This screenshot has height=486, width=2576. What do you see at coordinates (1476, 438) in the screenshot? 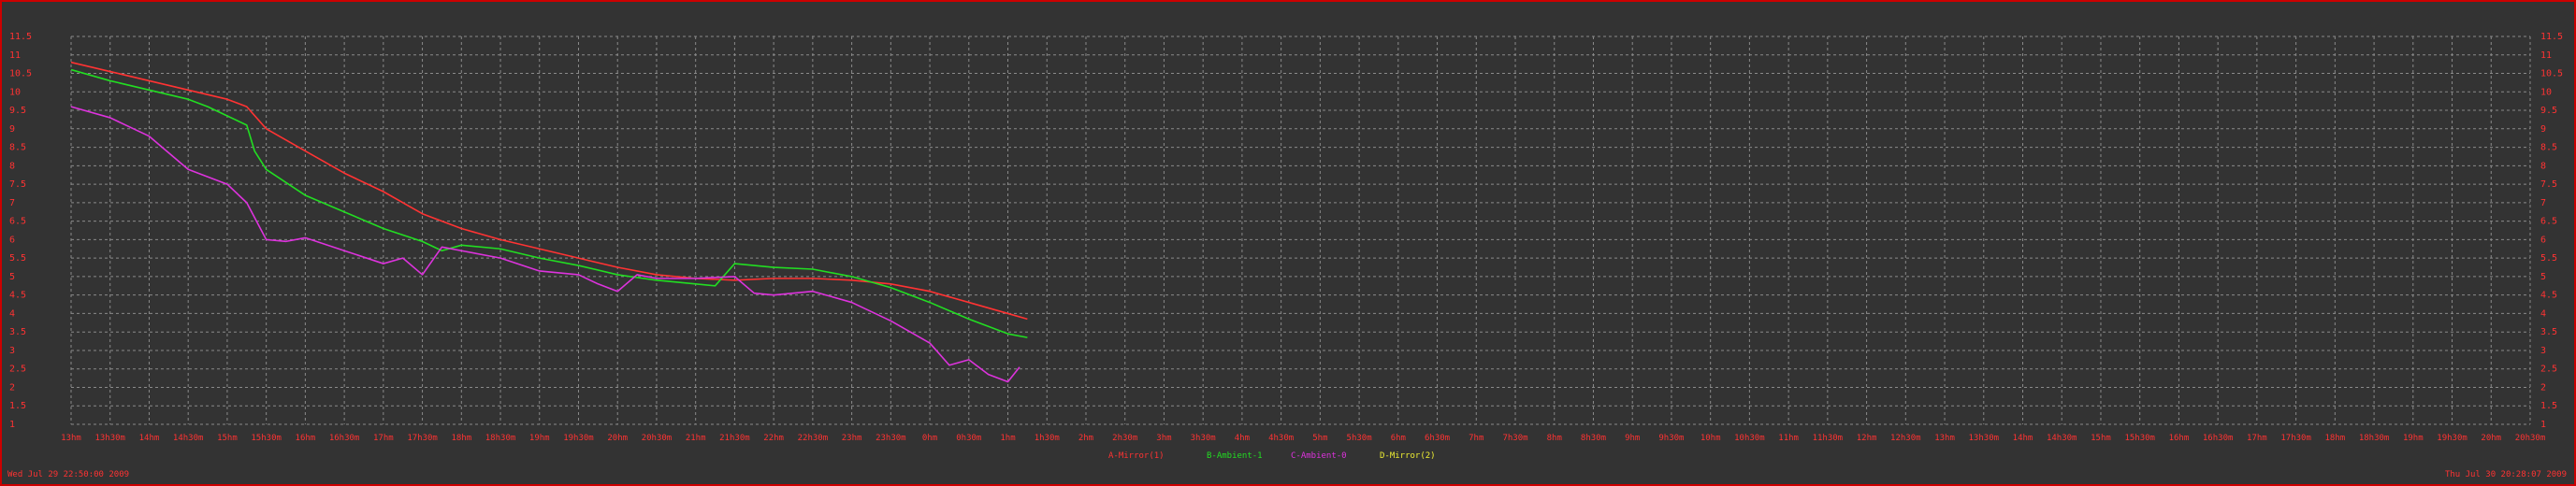
I see `x-tick-label: 7hm` at bounding box center [1476, 438].